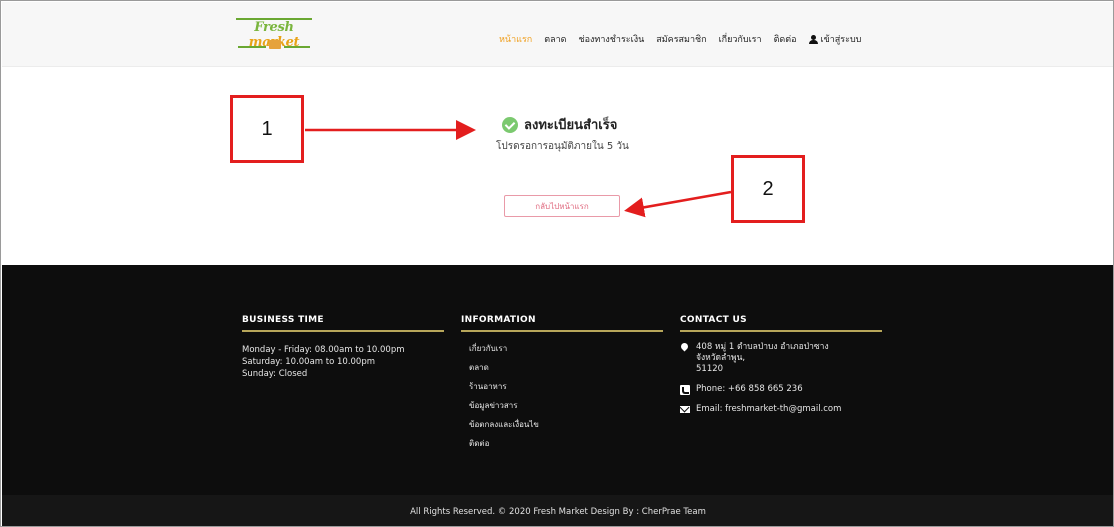 The image size is (1114, 527). Describe the element at coordinates (562, 408) in the screenshot. I see `info-link-news: ข้อมูลข่าวสาร` at that location.